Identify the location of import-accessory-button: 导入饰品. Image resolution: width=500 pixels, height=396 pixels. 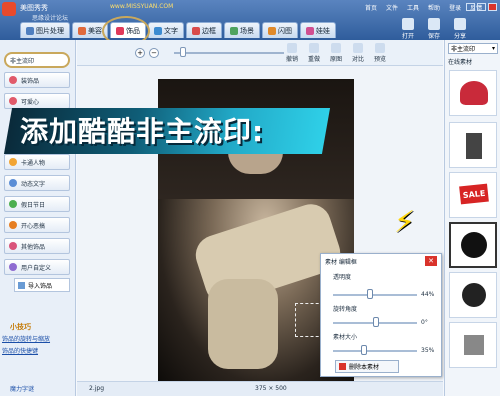
(42, 285).